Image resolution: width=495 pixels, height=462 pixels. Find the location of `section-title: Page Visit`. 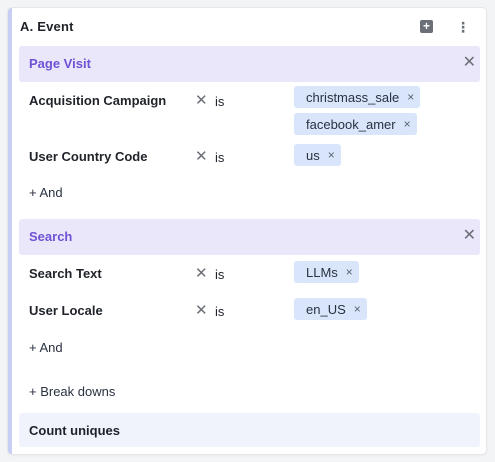

section-title: Page Visit is located at coordinates (60, 63).